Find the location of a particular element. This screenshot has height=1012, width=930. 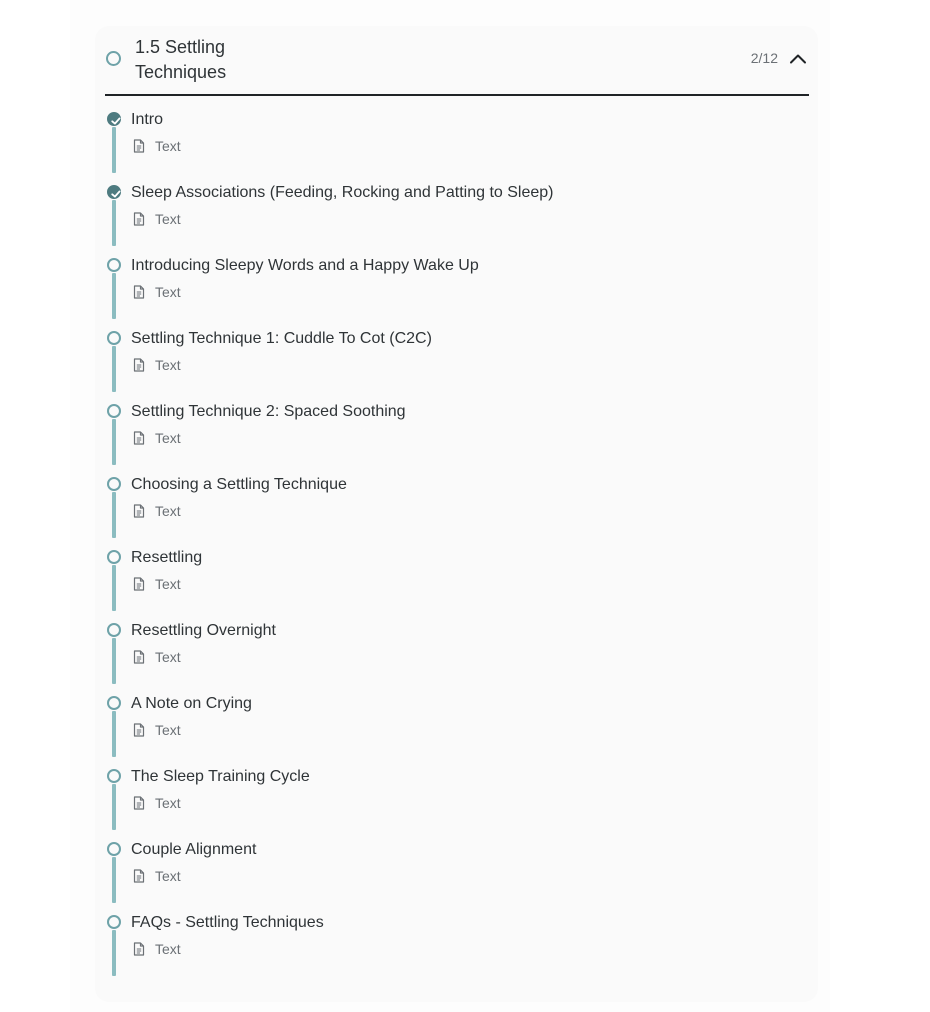

collapse-button is located at coordinates (798, 58).